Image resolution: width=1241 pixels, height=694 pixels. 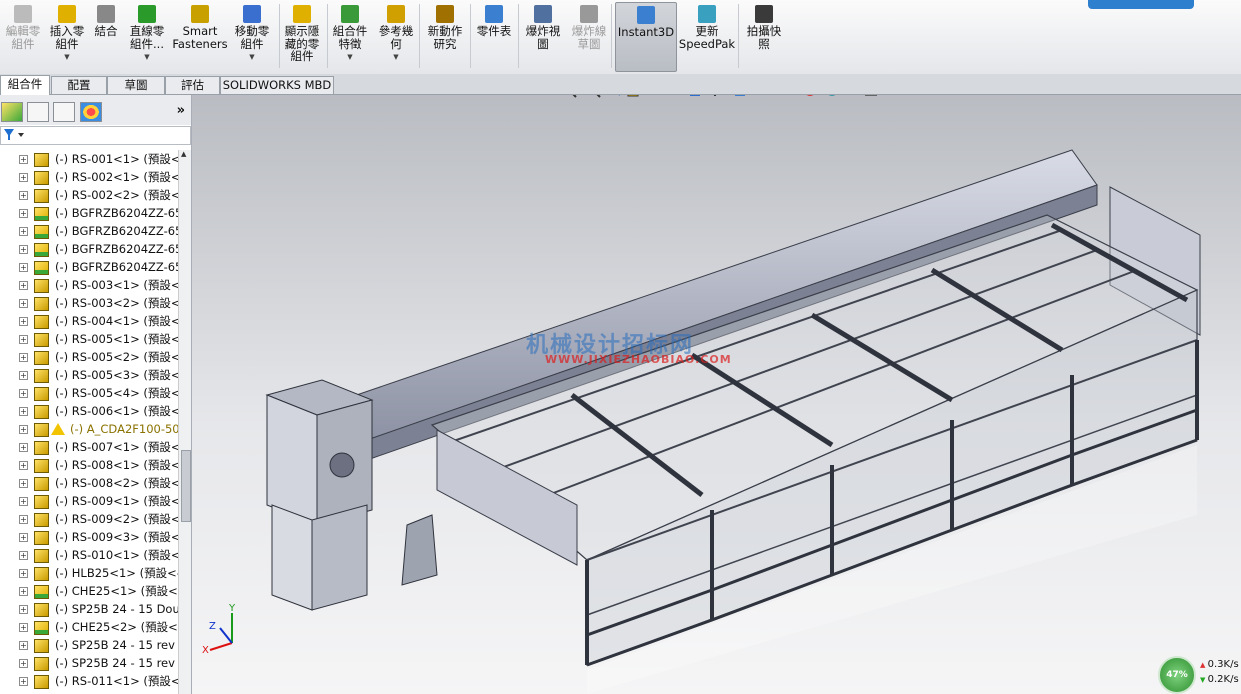 What do you see at coordinates (1186, 95) in the screenshot?
I see `split-viewport-icon: ◨` at bounding box center [1186, 95].